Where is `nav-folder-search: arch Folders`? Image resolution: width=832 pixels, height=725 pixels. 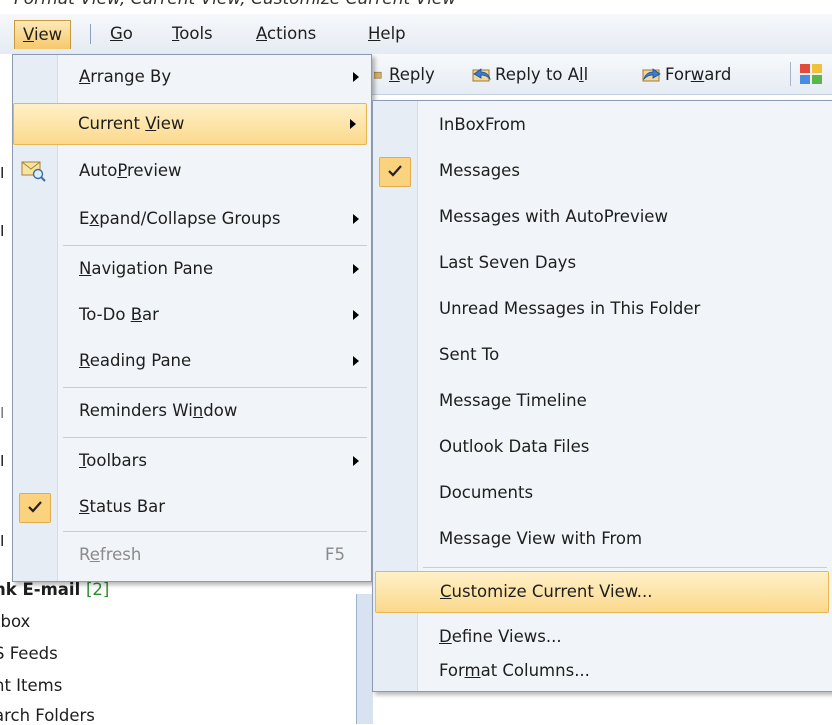
nav-folder-search: arch Folders is located at coordinates (47, 715).